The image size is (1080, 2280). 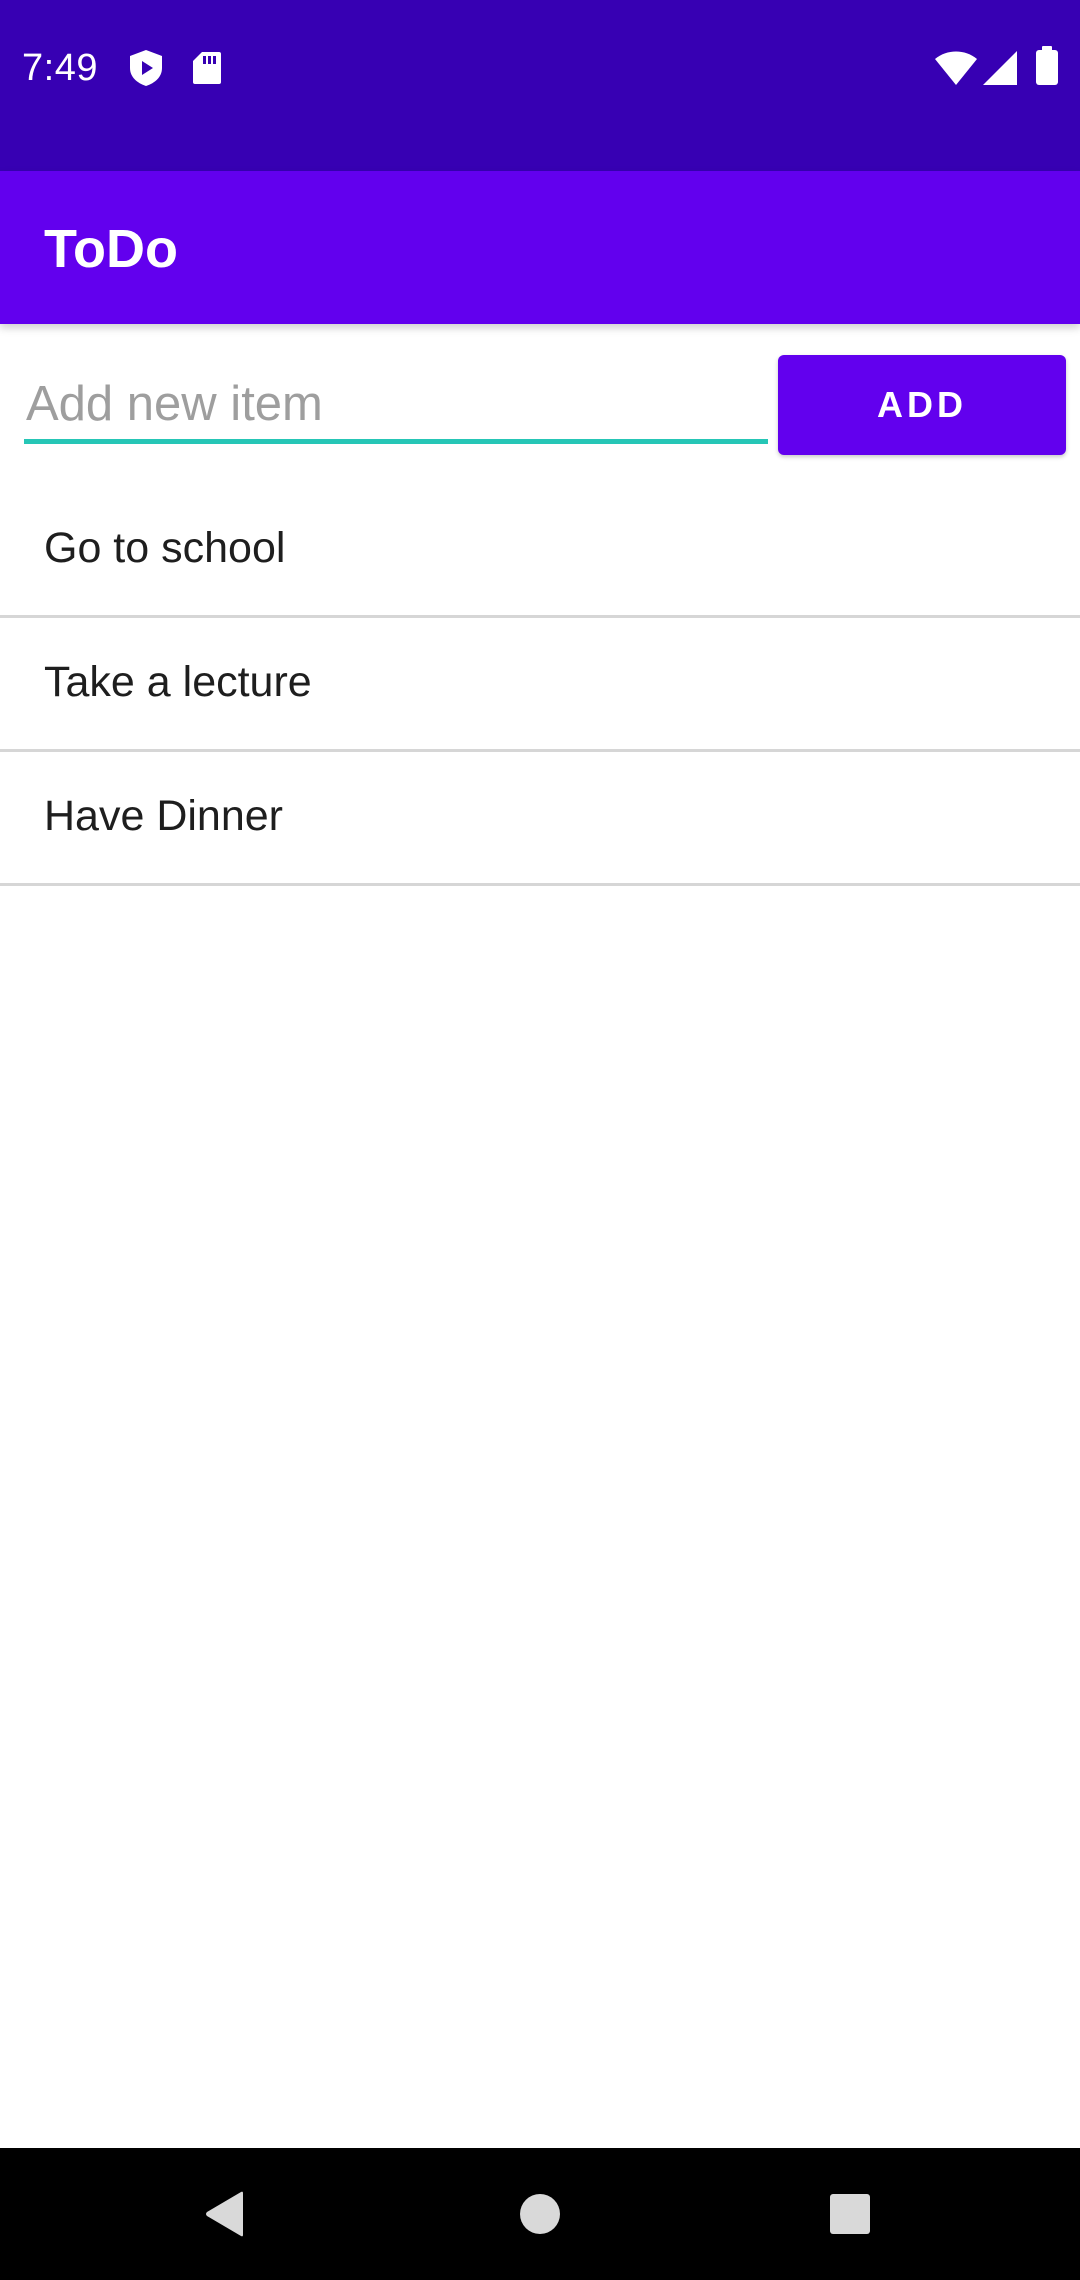 I want to click on cell-signal-icon, so click(x=1000, y=68).